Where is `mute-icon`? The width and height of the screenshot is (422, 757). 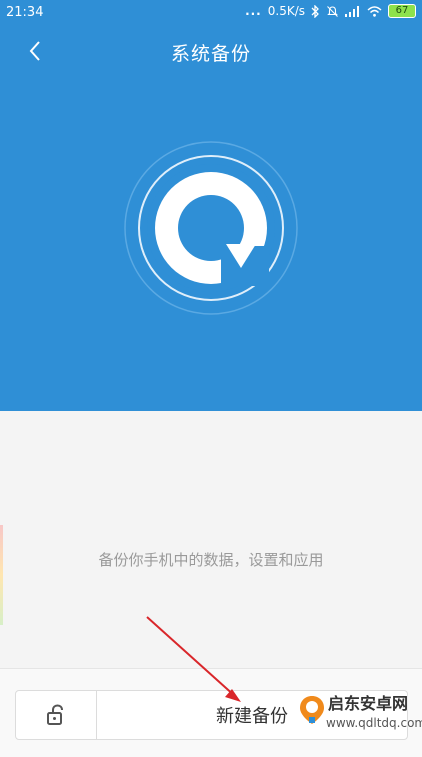 mute-icon is located at coordinates (332, 11).